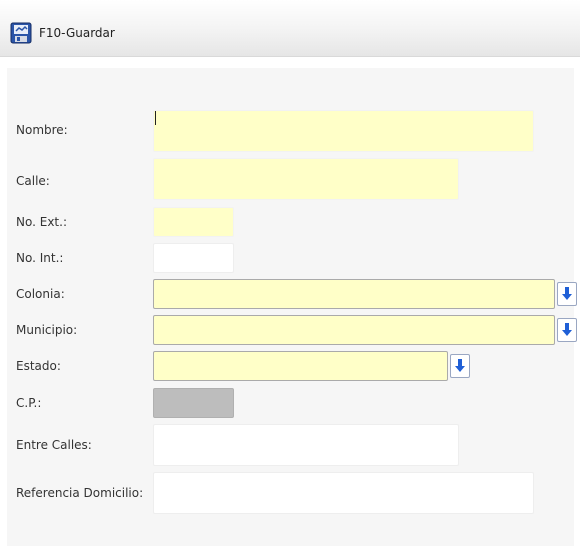 The height and width of the screenshot is (546, 580). I want to click on municipio-label: Municipio:, so click(47, 330).